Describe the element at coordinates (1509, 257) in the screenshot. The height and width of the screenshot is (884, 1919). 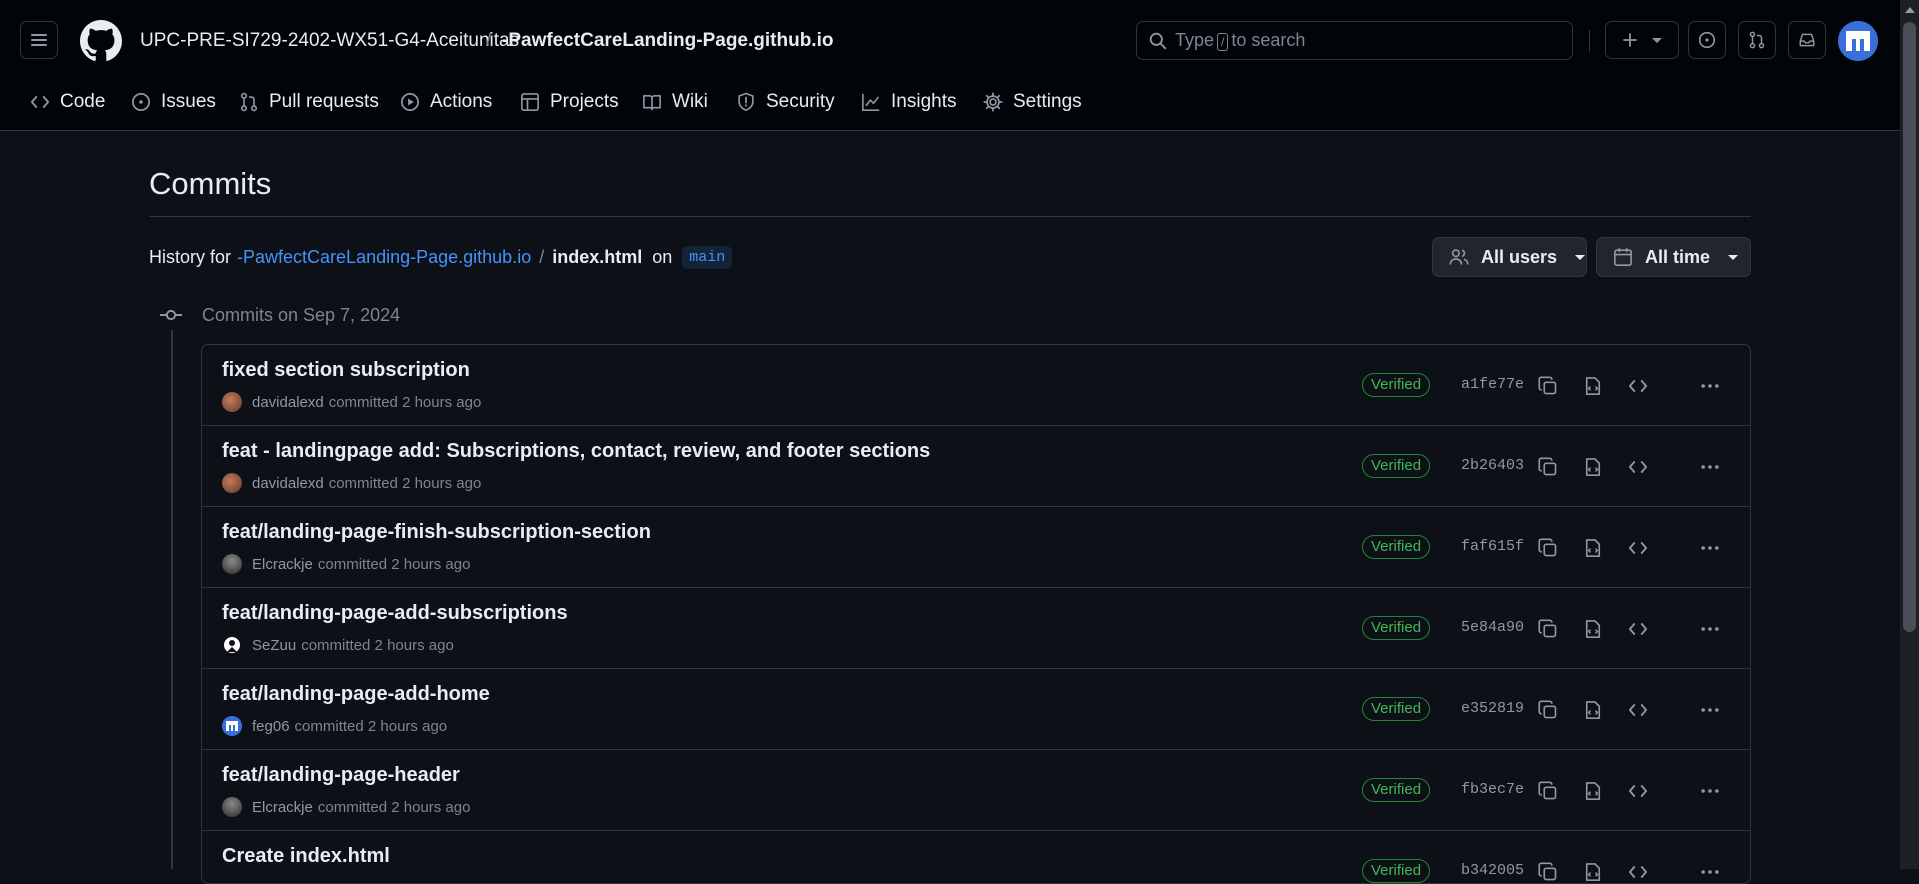
I see `all-users-filter-button: All users` at that location.